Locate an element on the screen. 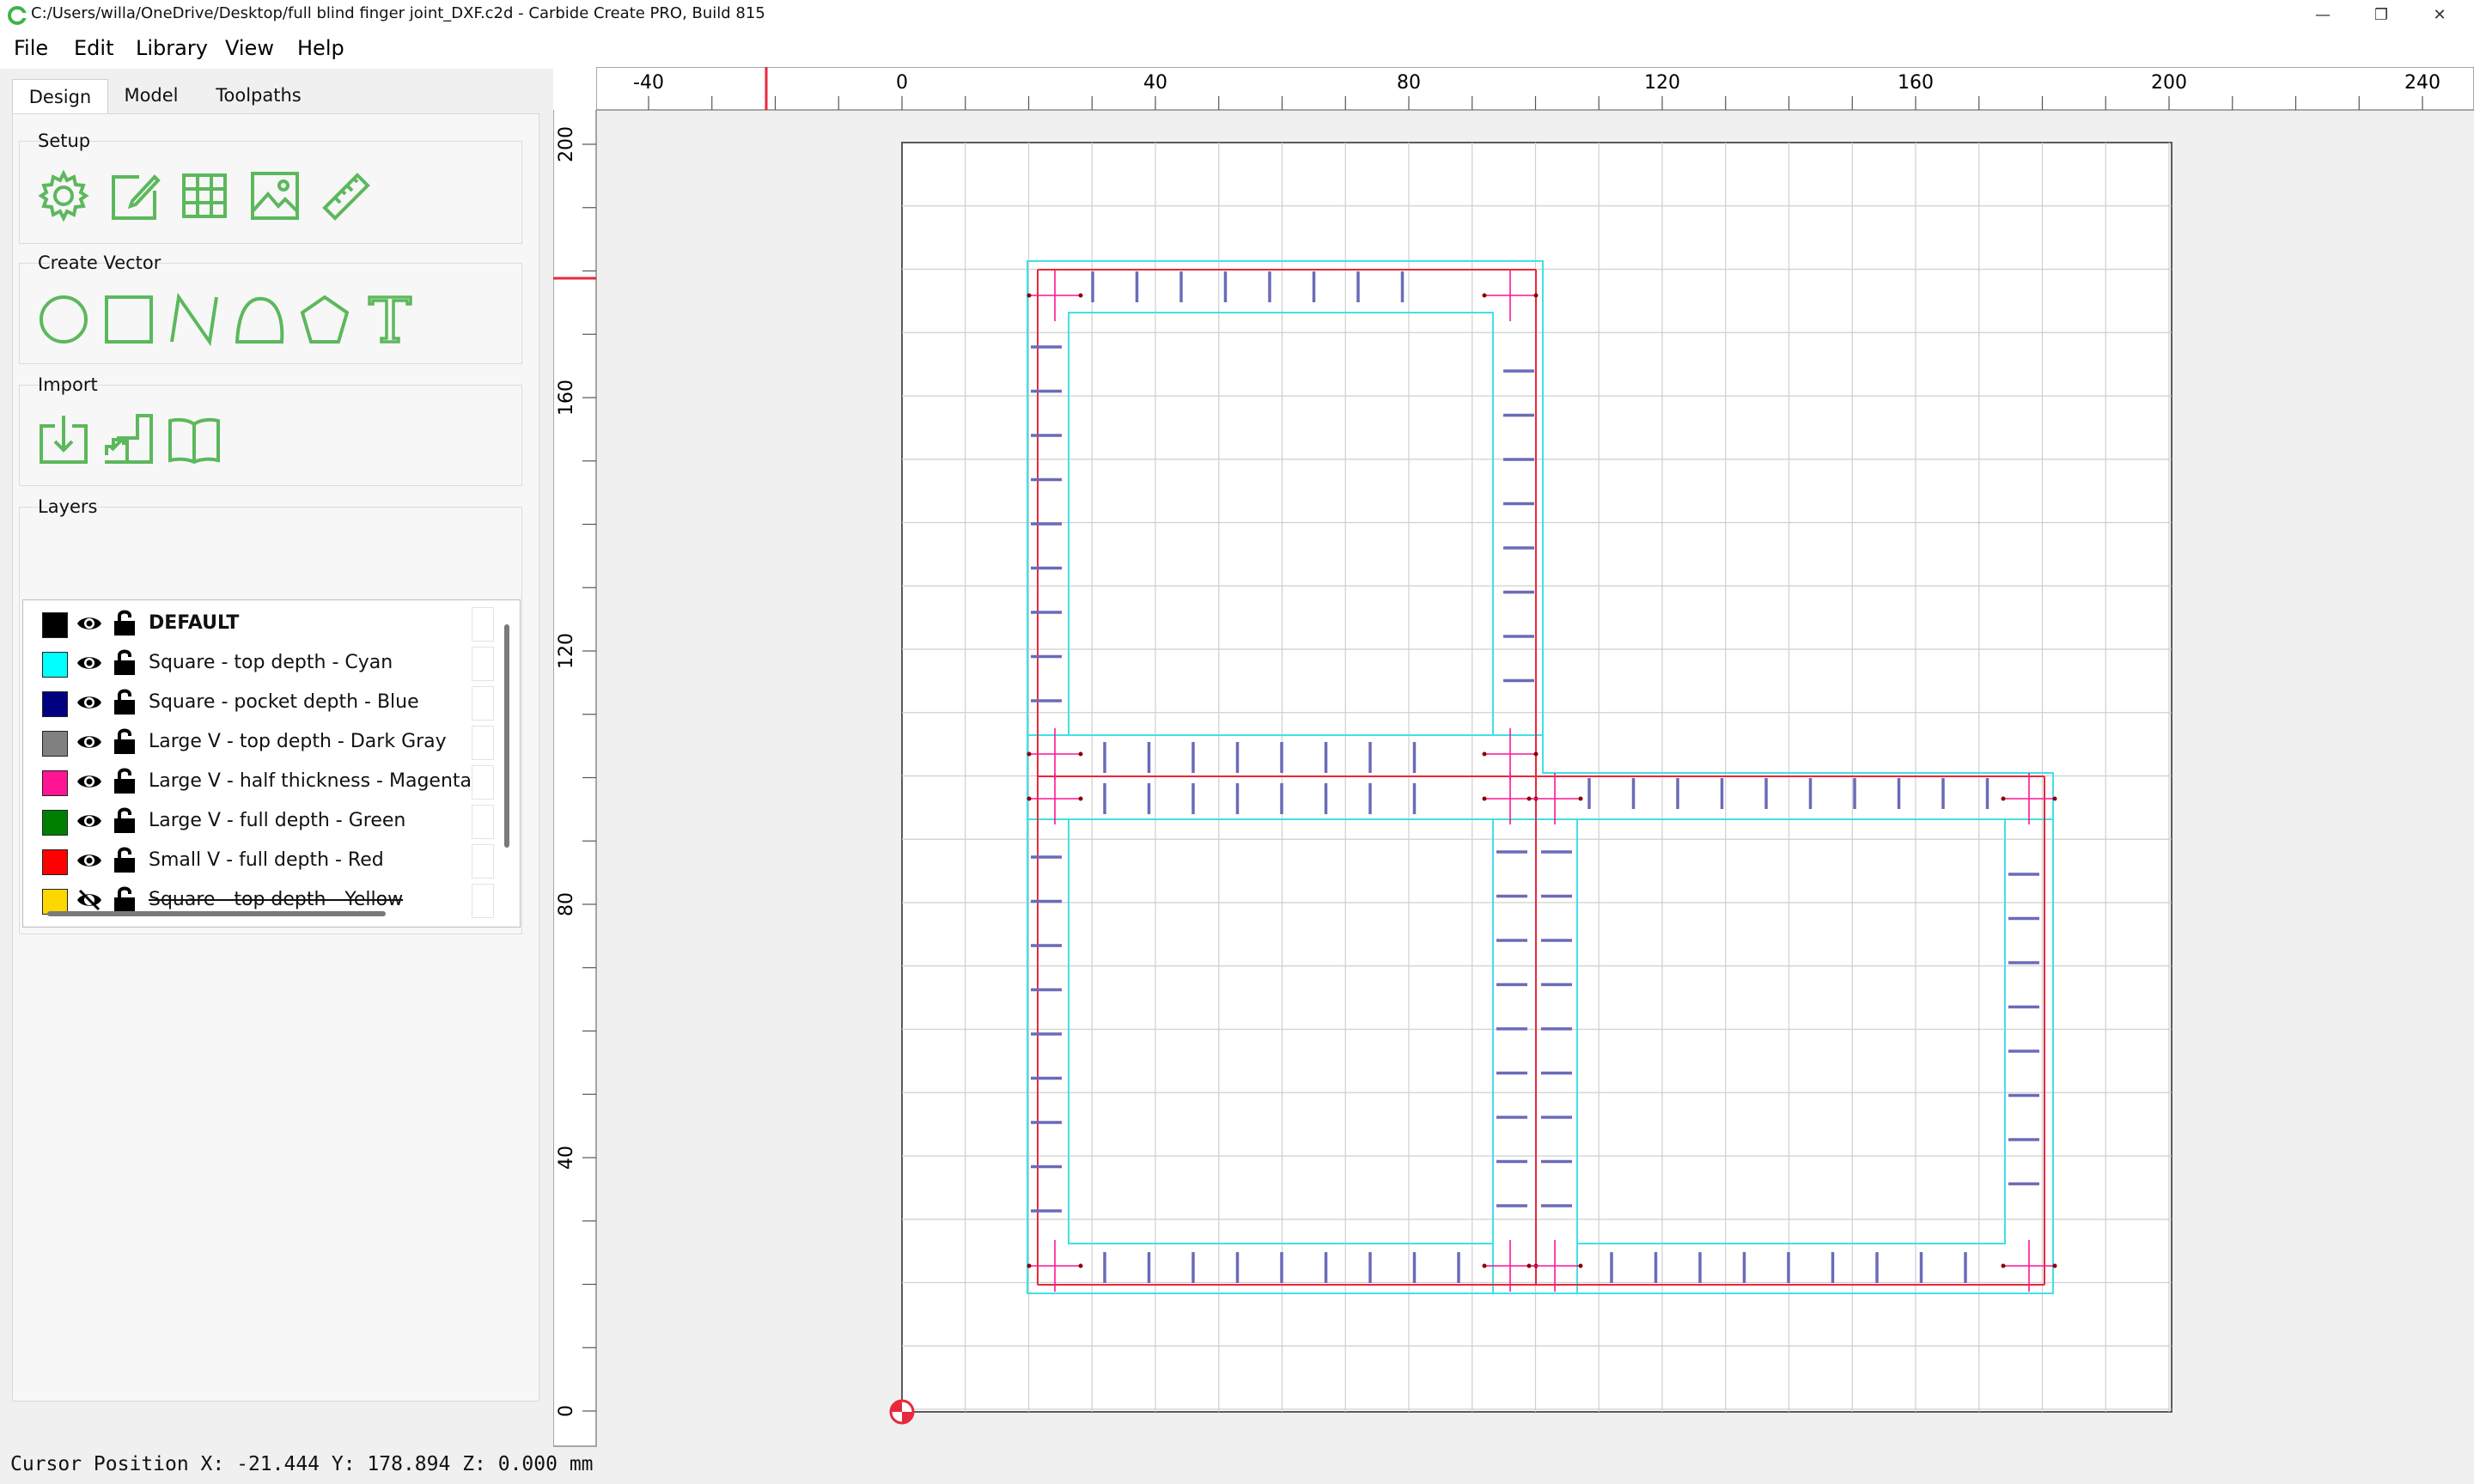  restore-icon: ❐ is located at coordinates (2381, 15).